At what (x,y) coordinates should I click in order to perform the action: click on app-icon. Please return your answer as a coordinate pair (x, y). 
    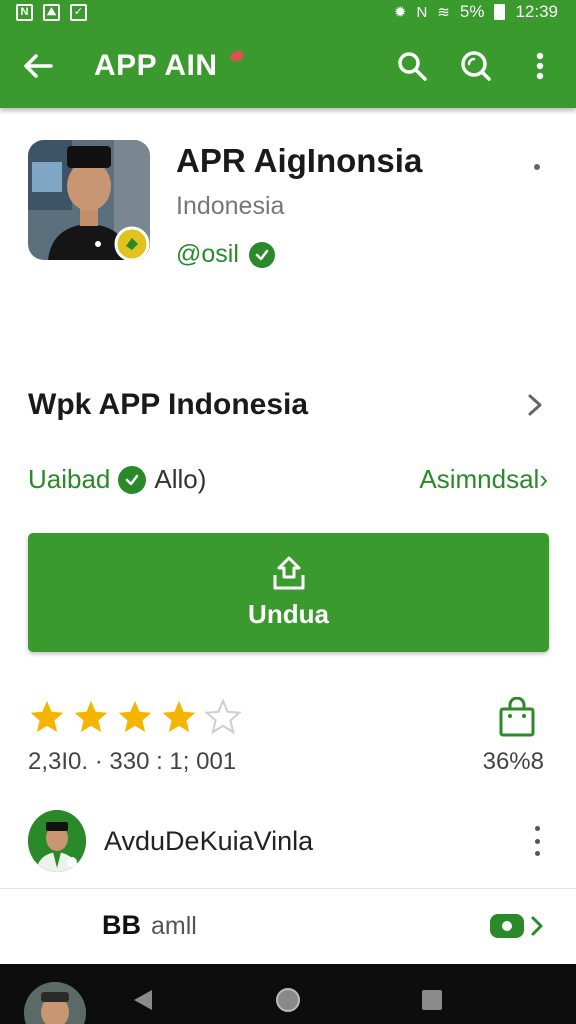
    Looking at the image, I should click on (89, 200).